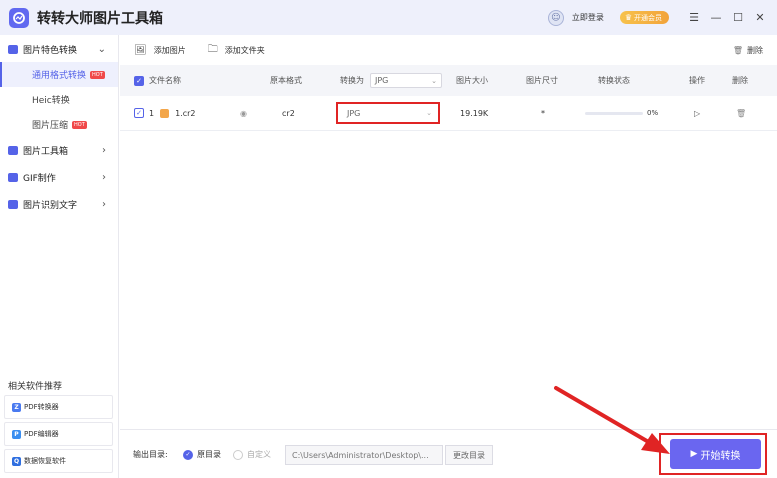 This screenshot has height=478, width=777. I want to click on sidebar-item-label: 图片压缩, so click(50, 126).